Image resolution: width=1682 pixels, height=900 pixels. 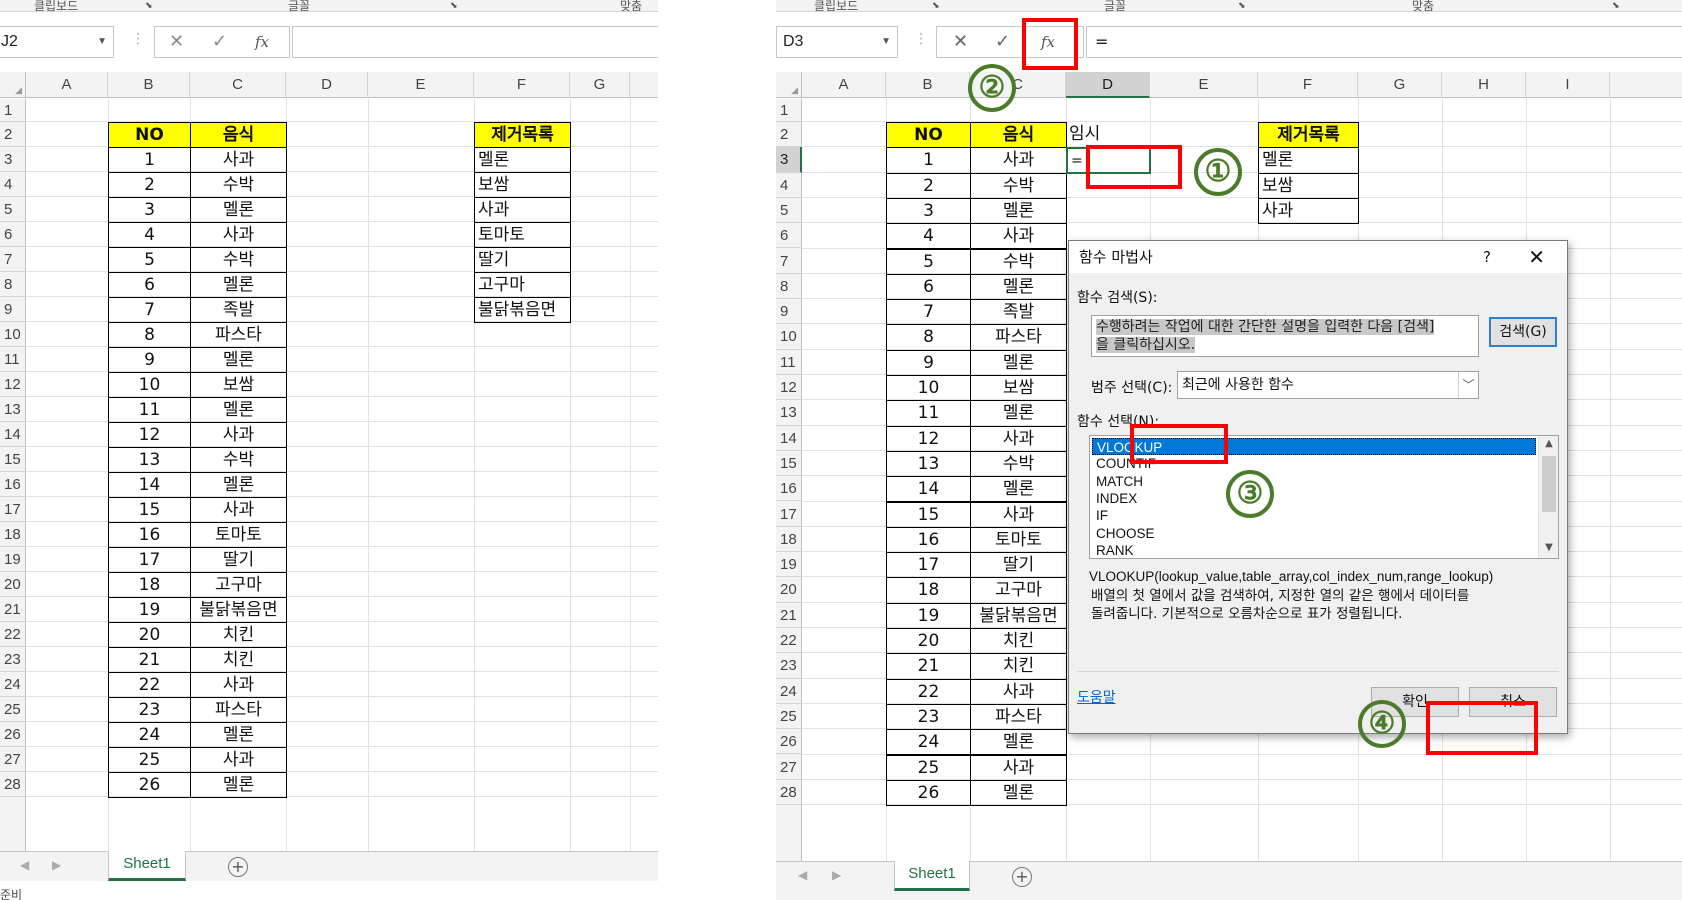 What do you see at coordinates (789, 540) in the screenshot?
I see `row-header-18: 18` at bounding box center [789, 540].